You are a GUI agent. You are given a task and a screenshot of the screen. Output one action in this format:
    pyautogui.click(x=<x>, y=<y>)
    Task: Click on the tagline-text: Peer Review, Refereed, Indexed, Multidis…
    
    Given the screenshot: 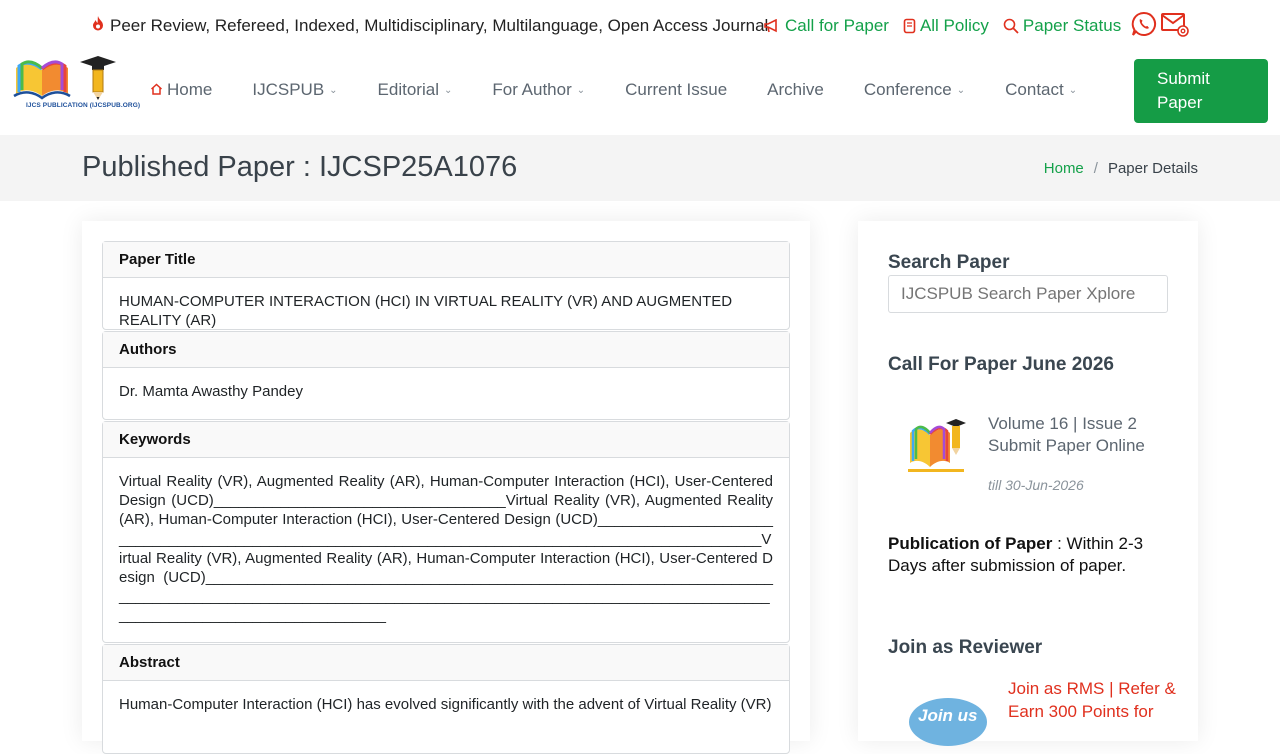 What is the action you would take?
    pyautogui.click(x=439, y=25)
    